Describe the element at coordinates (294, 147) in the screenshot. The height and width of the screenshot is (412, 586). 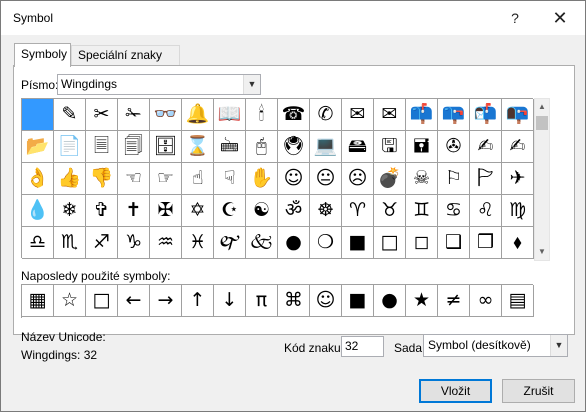
I see `symbol-cell: 🖲` at that location.